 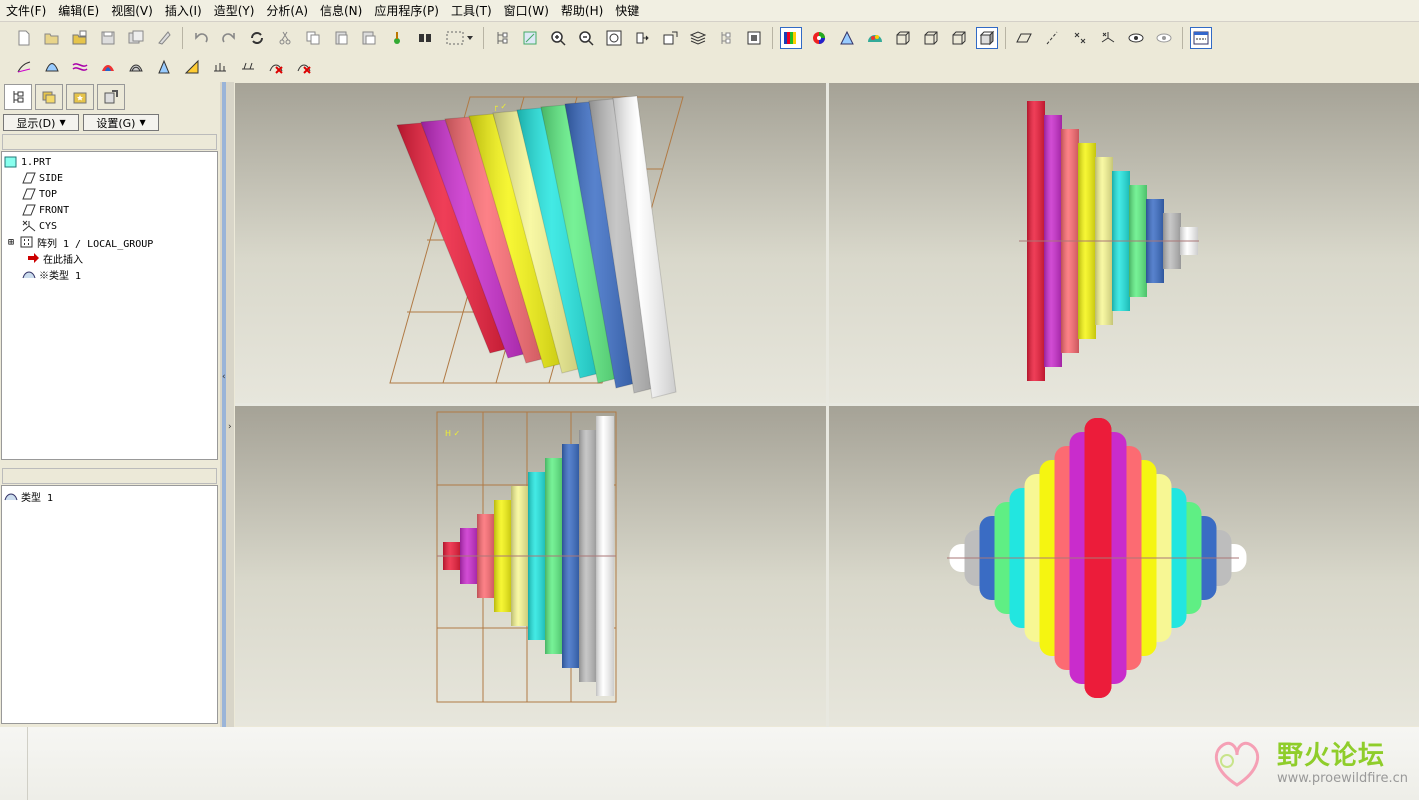 What do you see at coordinates (459, 38) in the screenshot?
I see `select-box-icon` at bounding box center [459, 38].